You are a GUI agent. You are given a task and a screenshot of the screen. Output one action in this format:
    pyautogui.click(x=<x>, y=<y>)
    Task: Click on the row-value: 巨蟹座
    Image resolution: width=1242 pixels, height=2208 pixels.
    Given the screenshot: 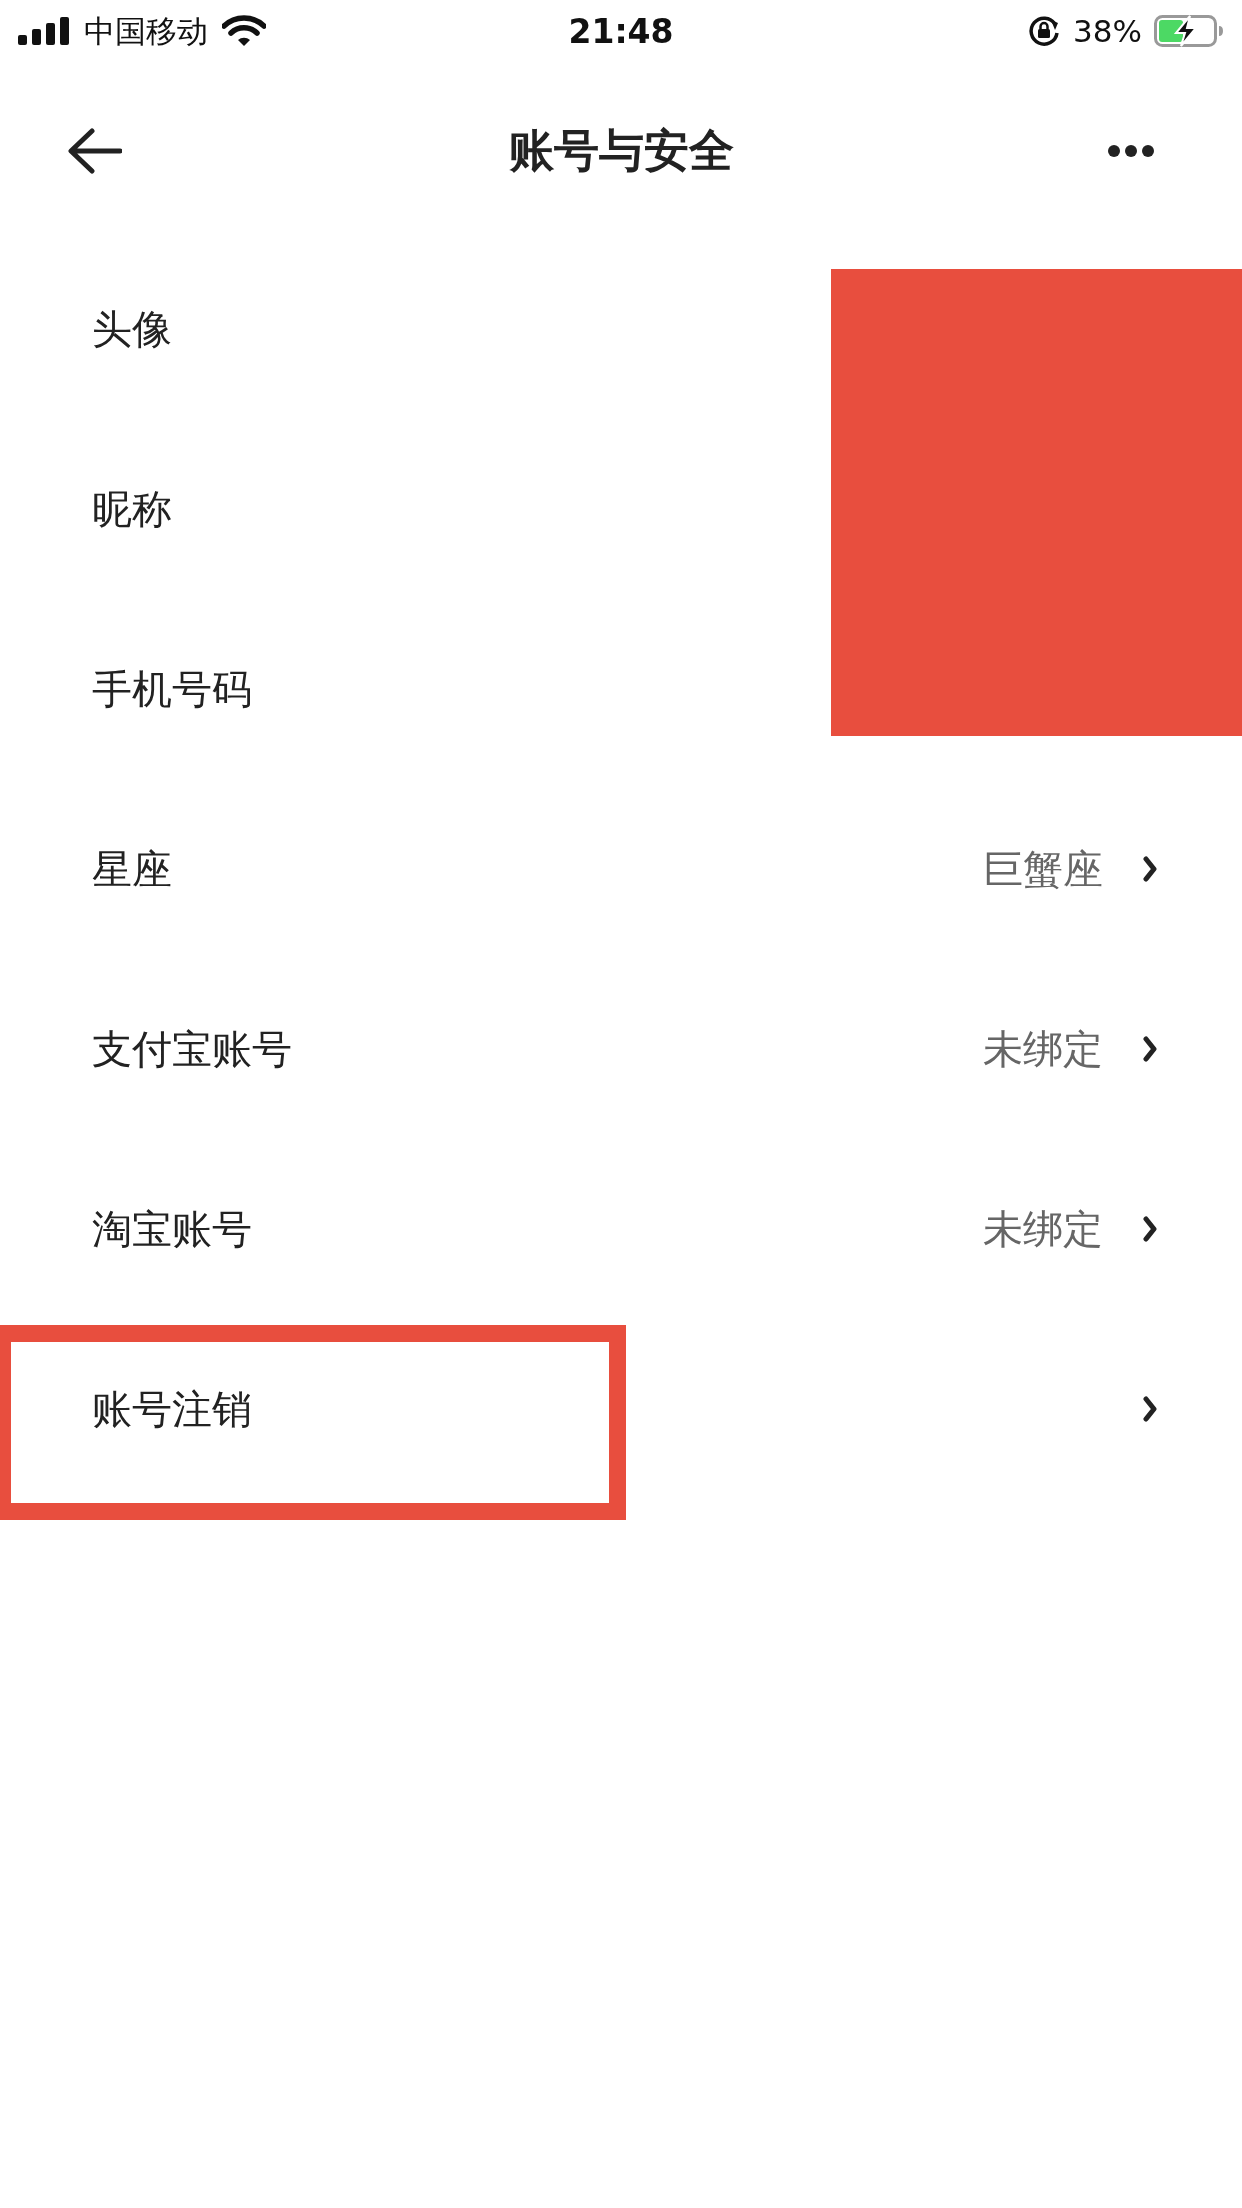 What is the action you would take?
    pyautogui.click(x=1043, y=869)
    